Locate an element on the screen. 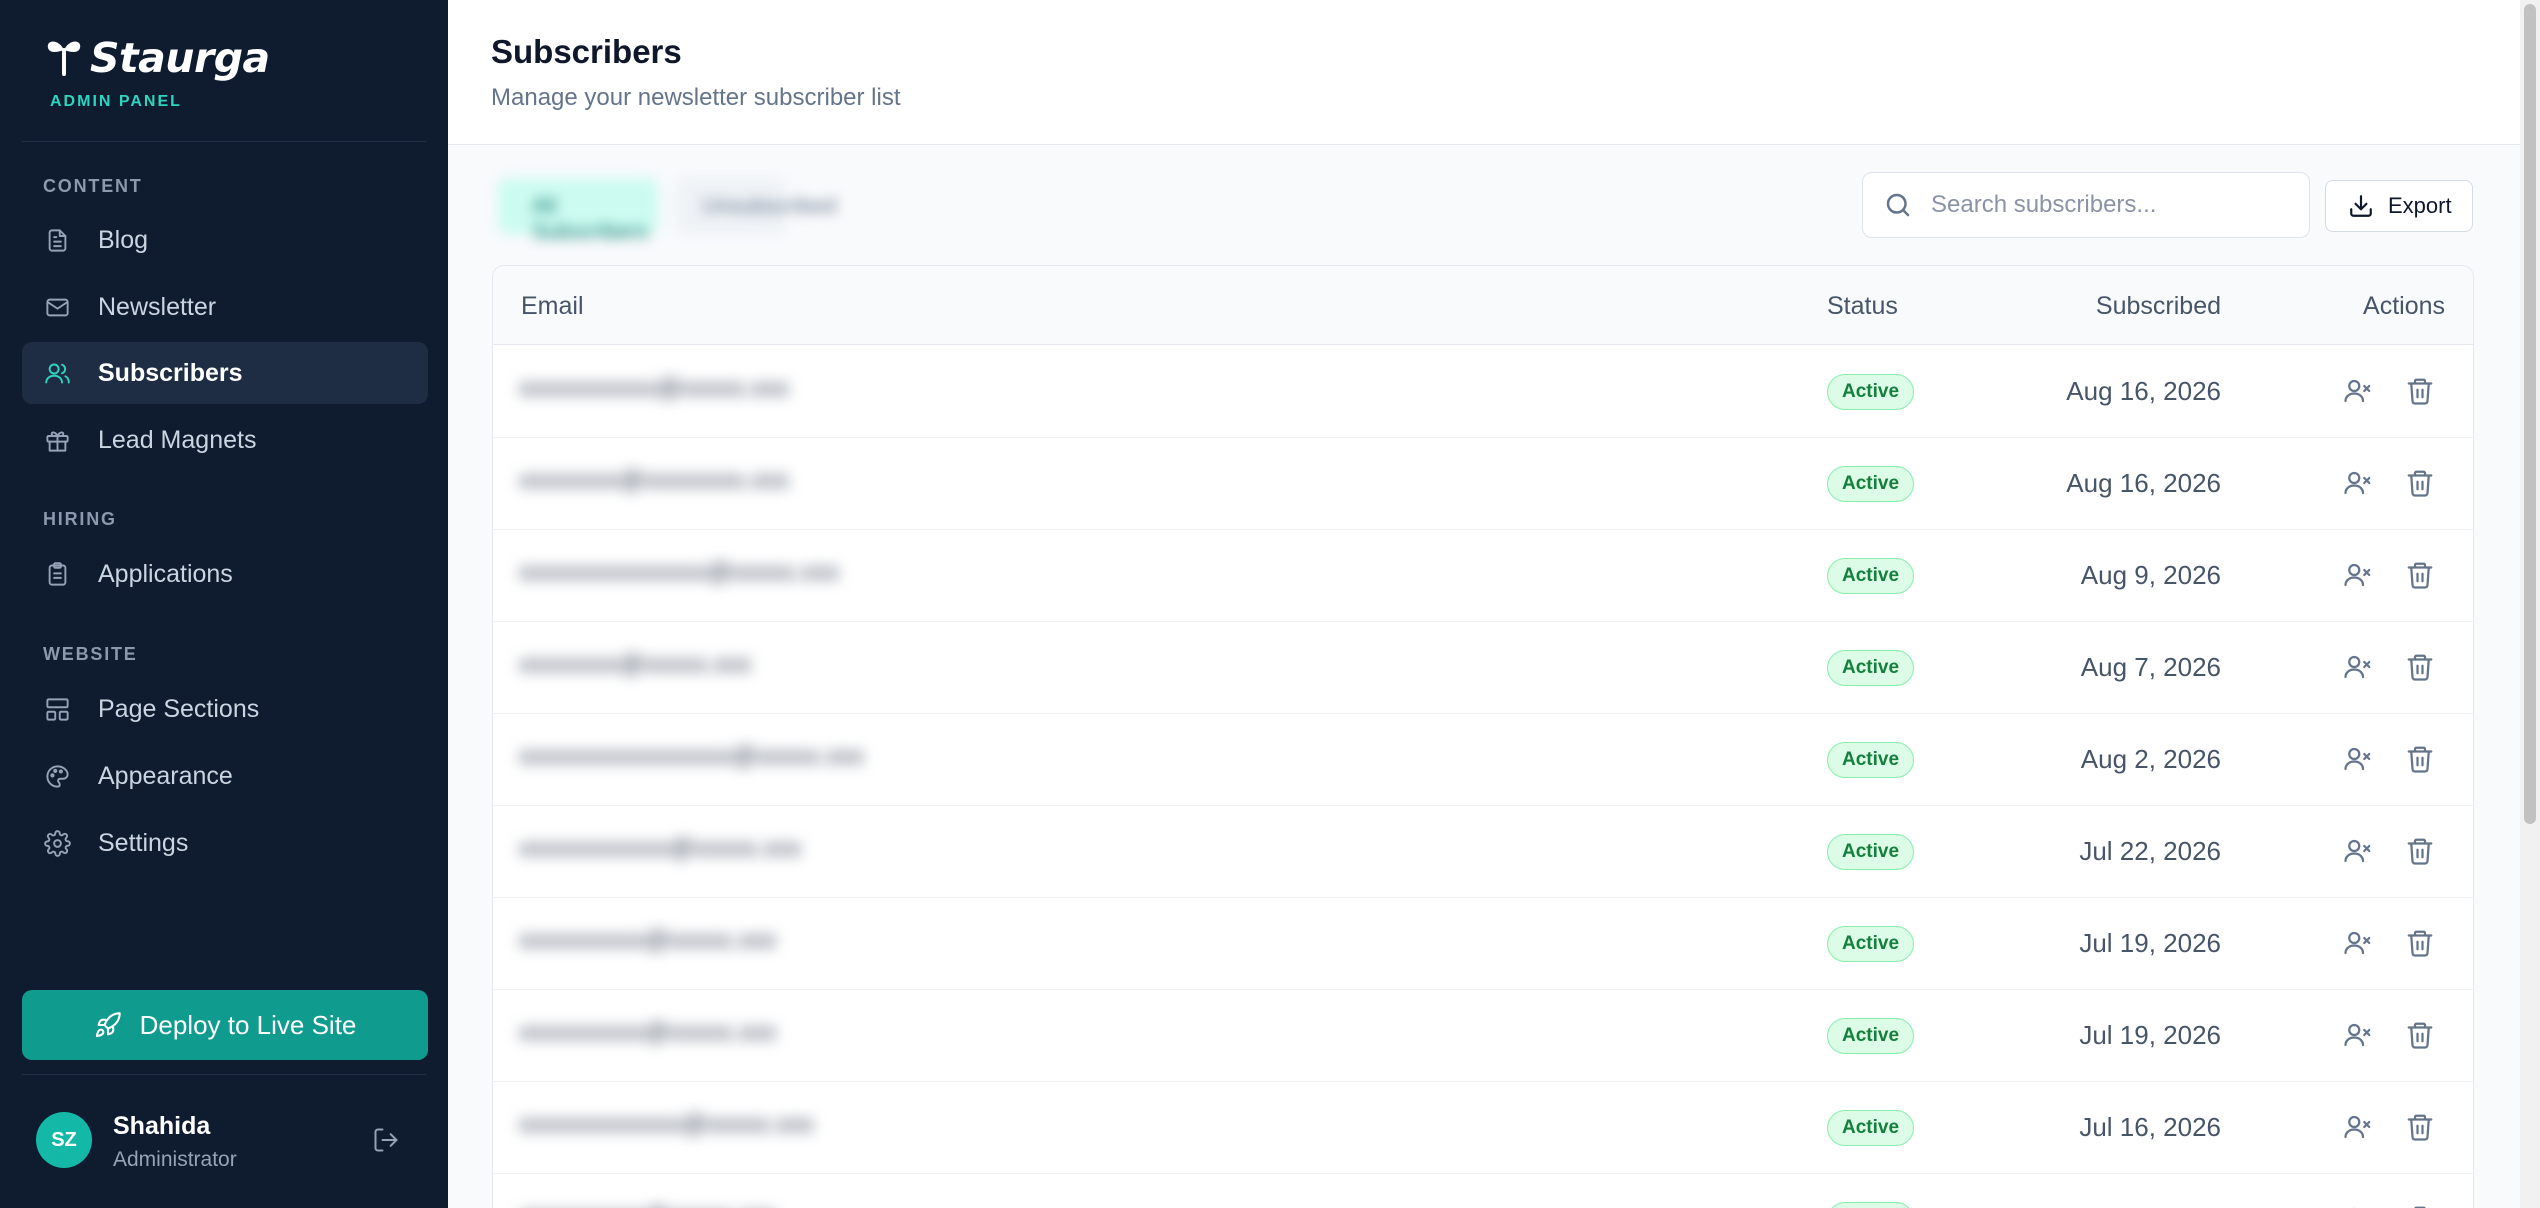 This screenshot has width=2540, height=1208. gift-icon is located at coordinates (57, 440).